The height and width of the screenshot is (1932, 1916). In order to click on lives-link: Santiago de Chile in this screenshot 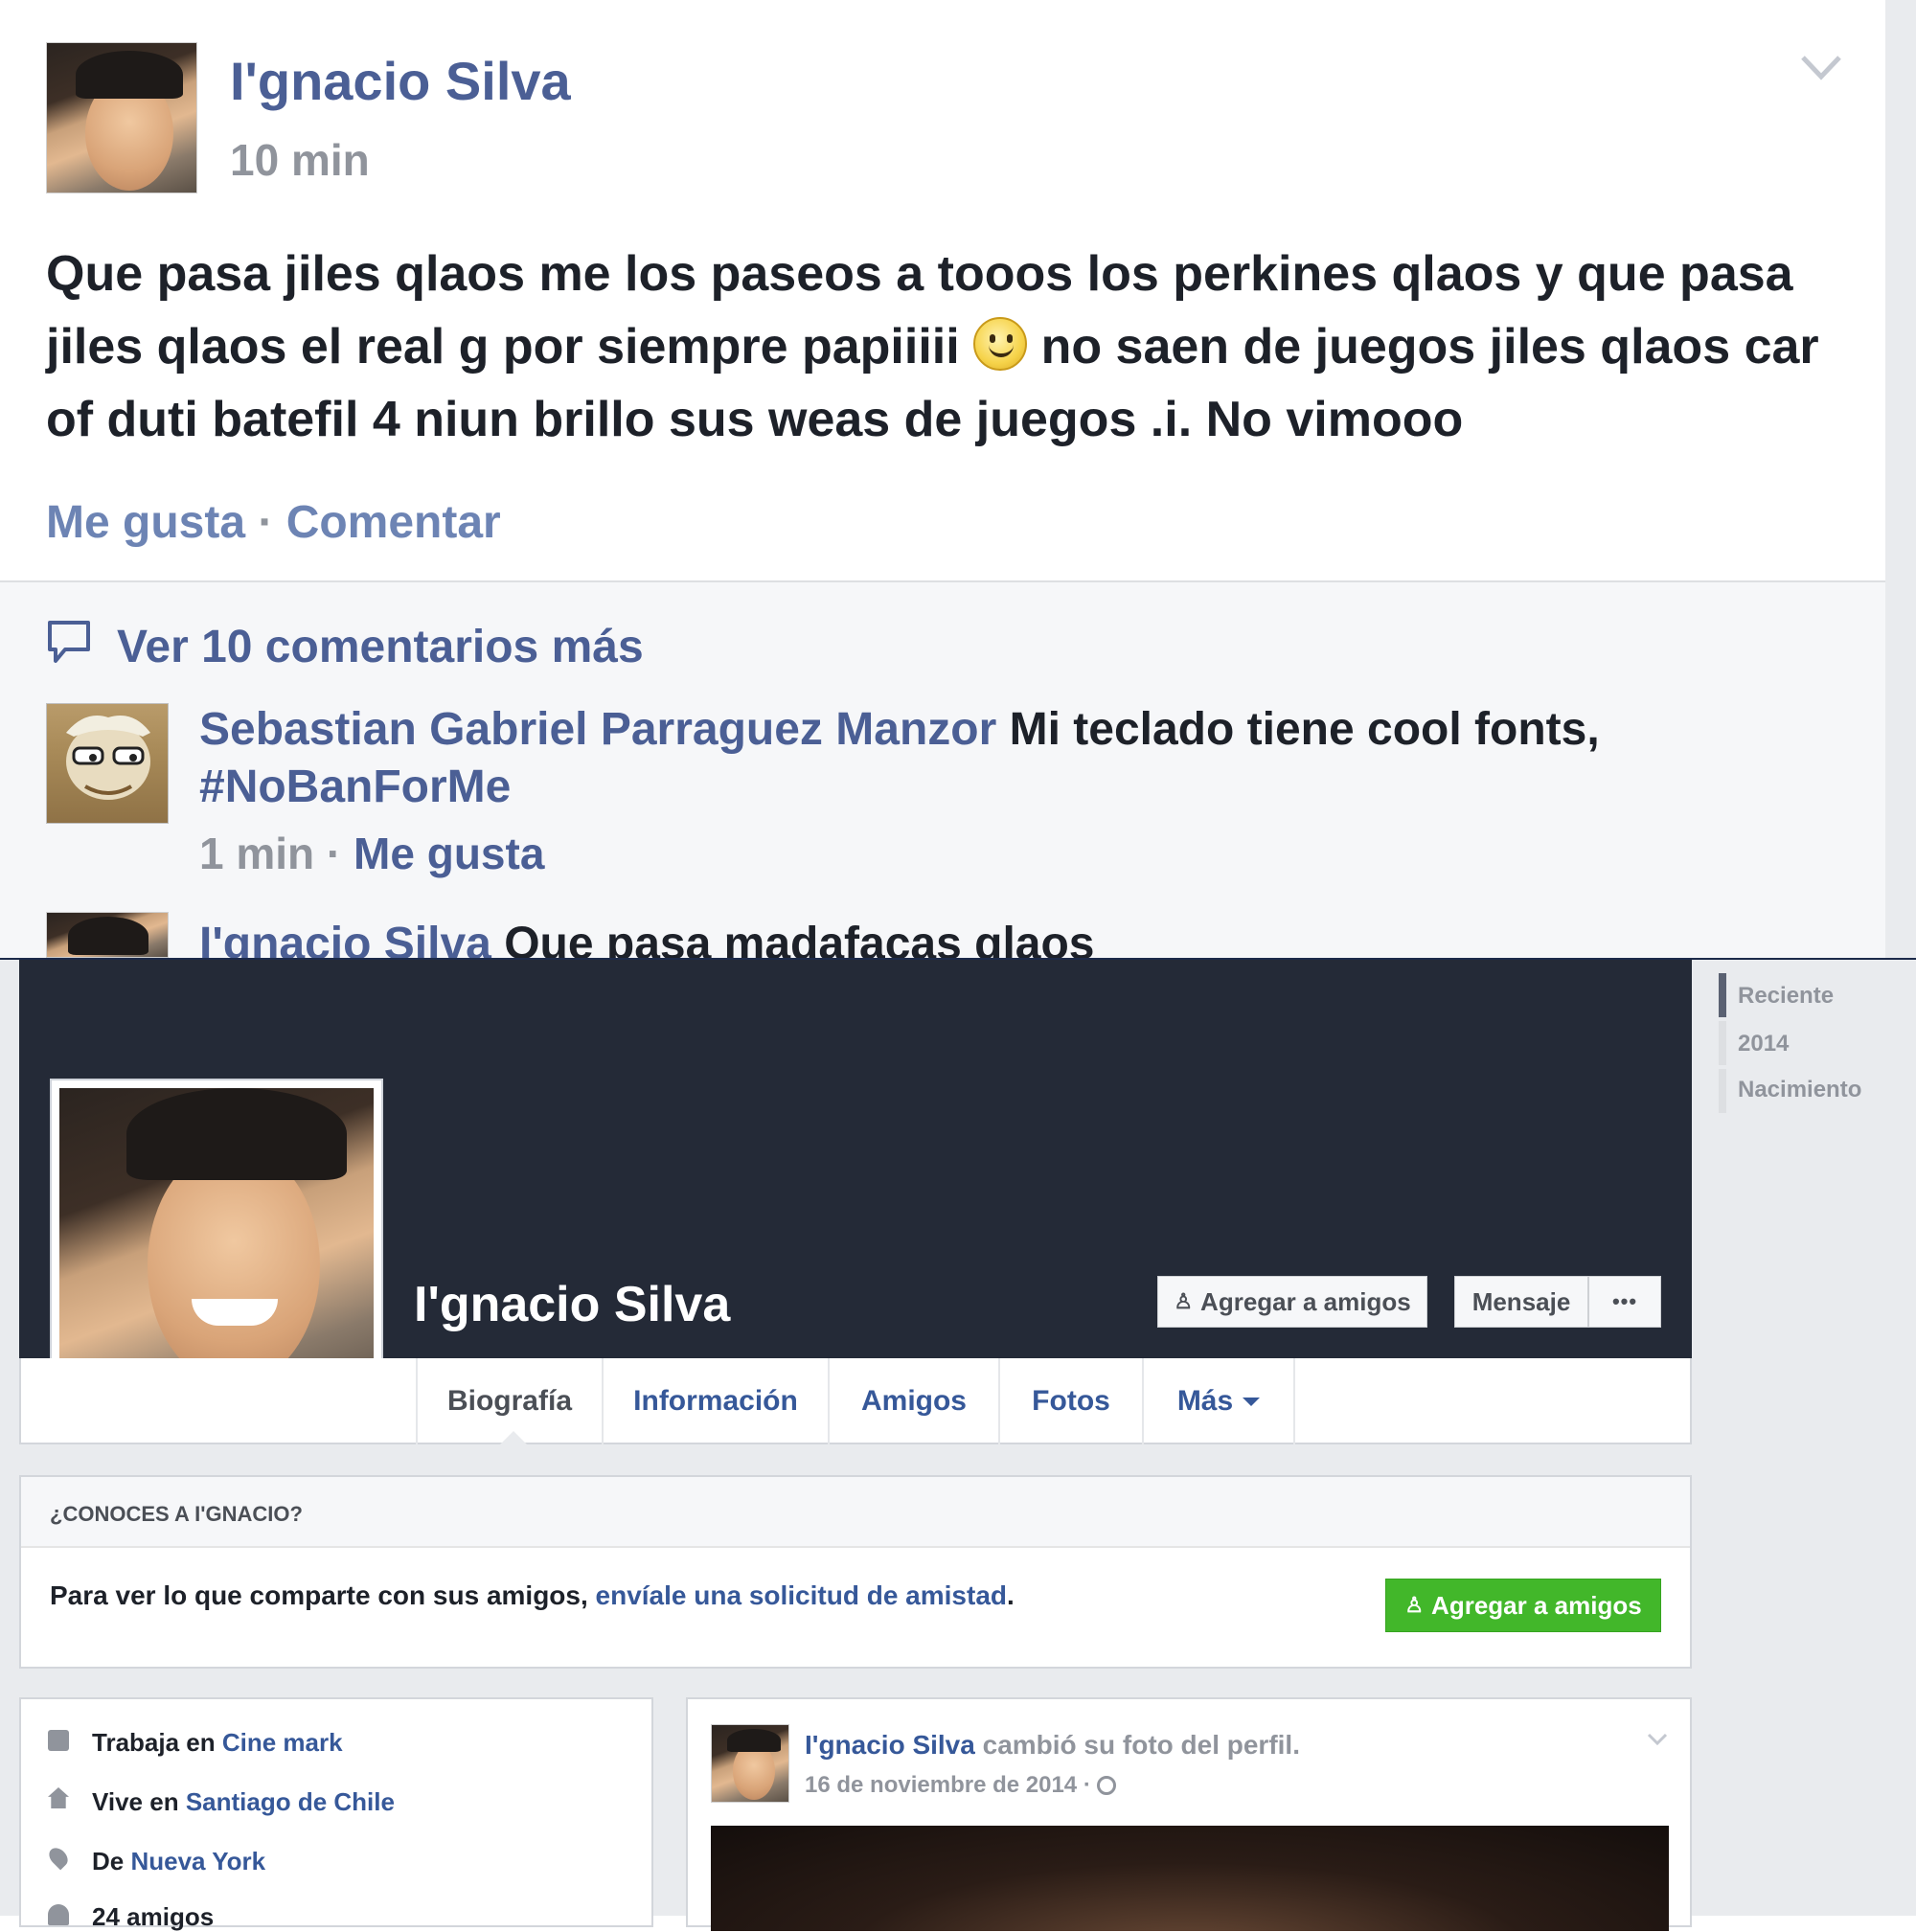, I will do `click(290, 1802)`.